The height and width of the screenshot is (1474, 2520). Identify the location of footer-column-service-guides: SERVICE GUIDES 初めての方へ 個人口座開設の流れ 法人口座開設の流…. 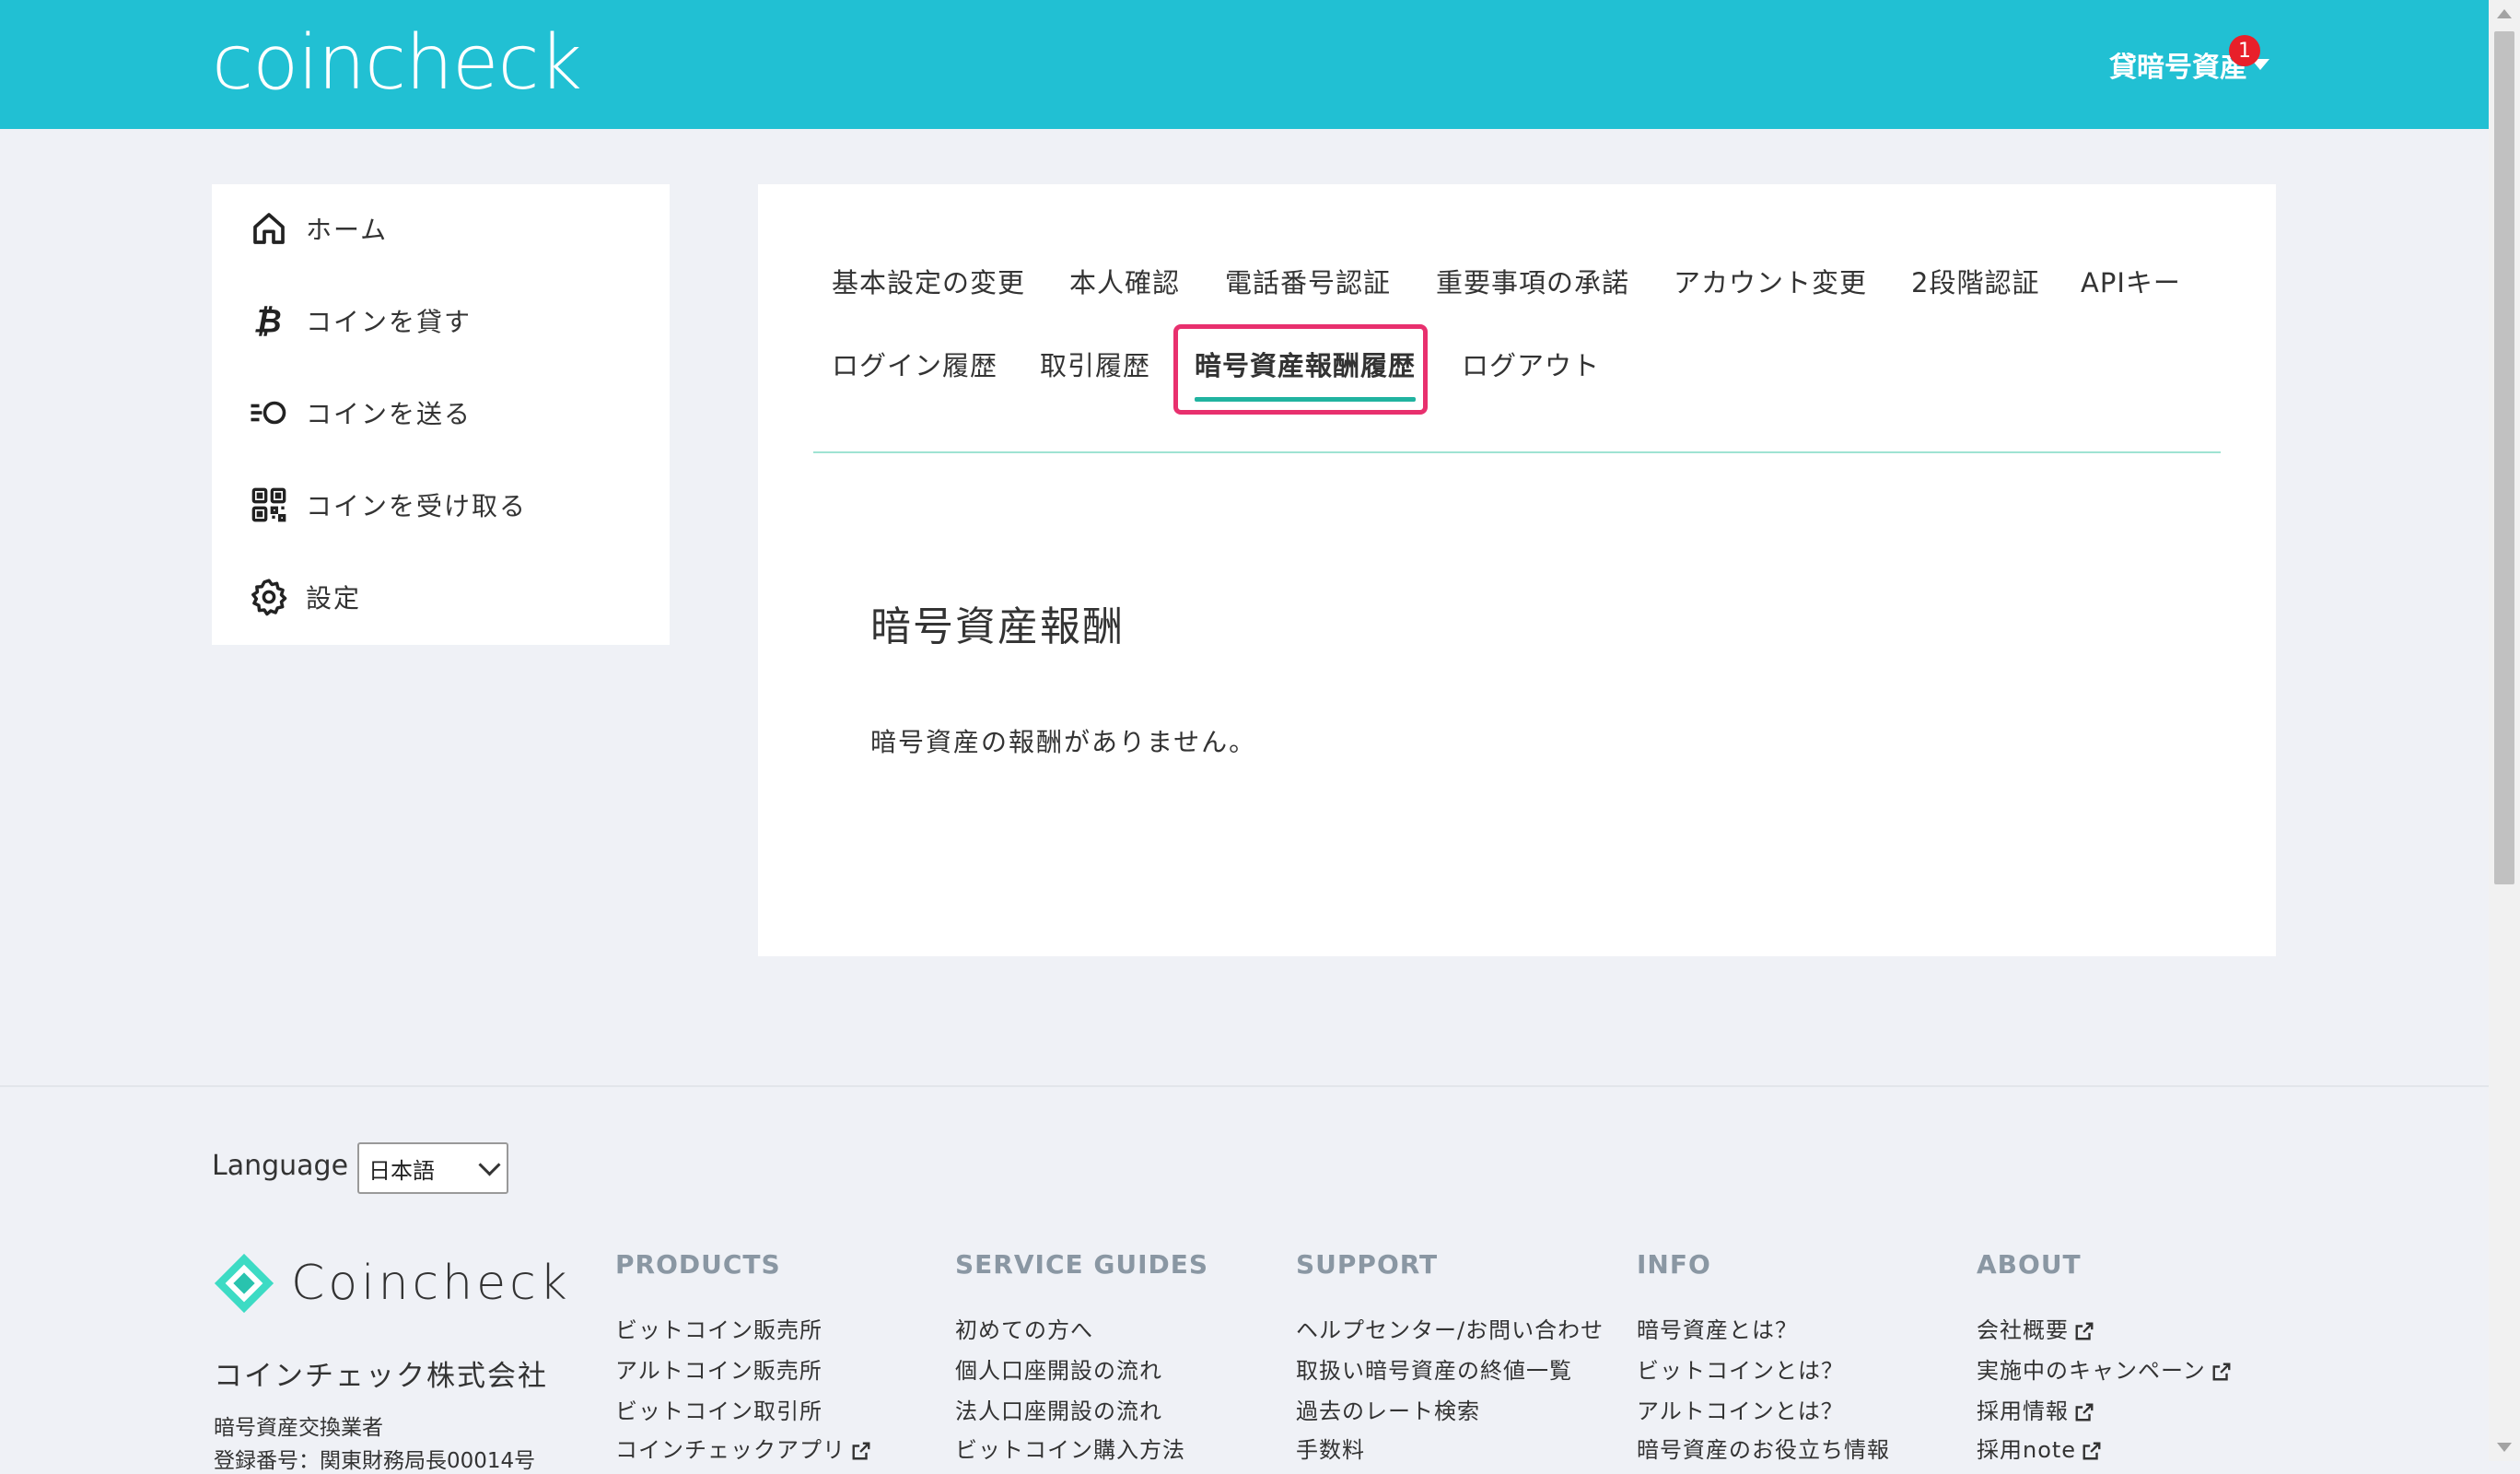
(1082, 1356).